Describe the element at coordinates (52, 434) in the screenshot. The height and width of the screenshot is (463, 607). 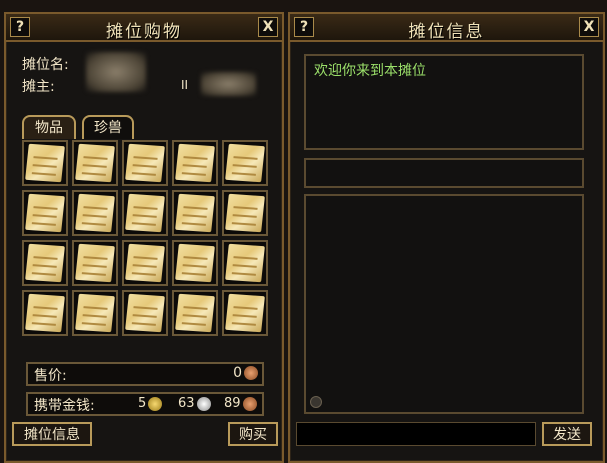
I see `stall-info-button: 摊位信息` at that location.